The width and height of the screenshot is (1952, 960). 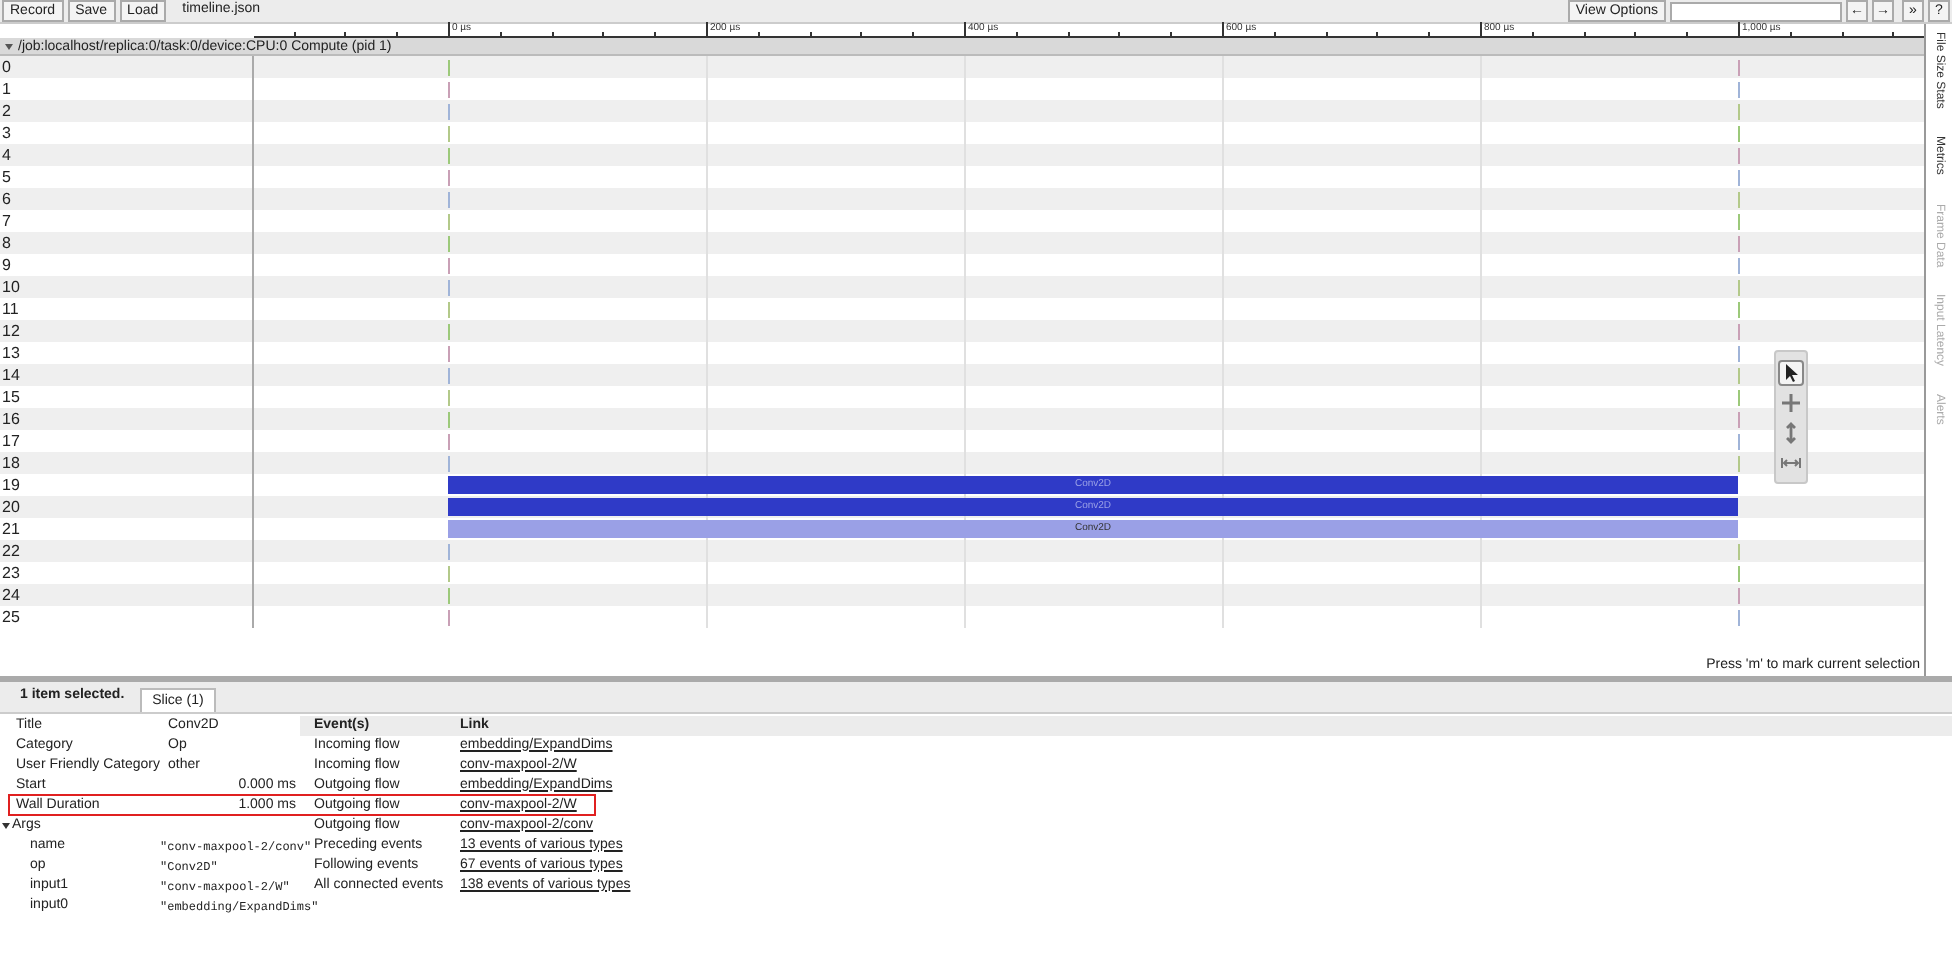 I want to click on timing-icon, so click(x=1791, y=463).